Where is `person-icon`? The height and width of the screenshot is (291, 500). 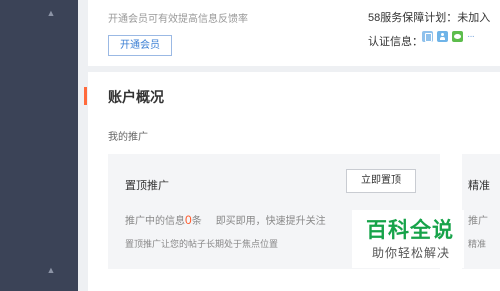
person-icon is located at coordinates (442, 36).